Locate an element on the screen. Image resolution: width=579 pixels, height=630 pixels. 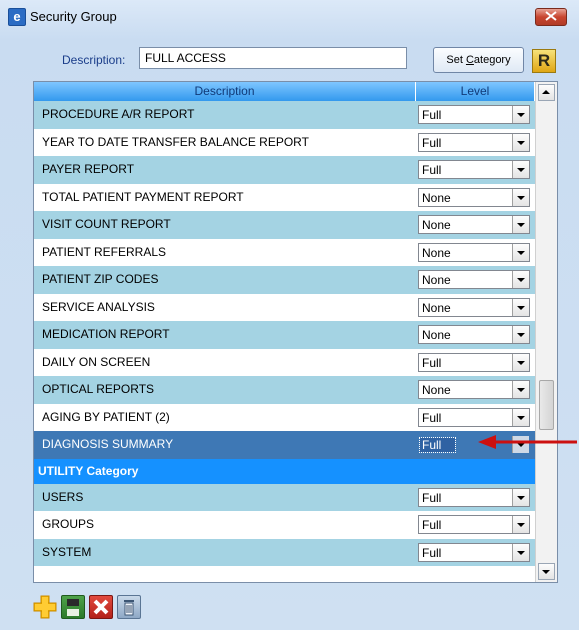
window-title: Security Group is located at coordinates (73, 16).